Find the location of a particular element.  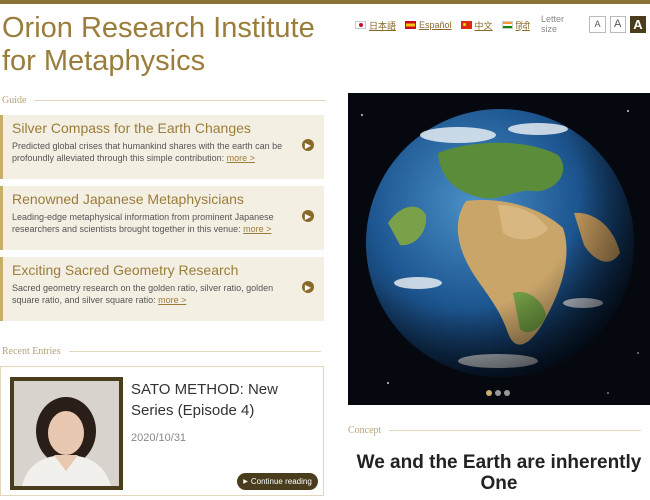

guide-item-title: Exciting Sacred Geometry Research is located at coordinates (153, 270).